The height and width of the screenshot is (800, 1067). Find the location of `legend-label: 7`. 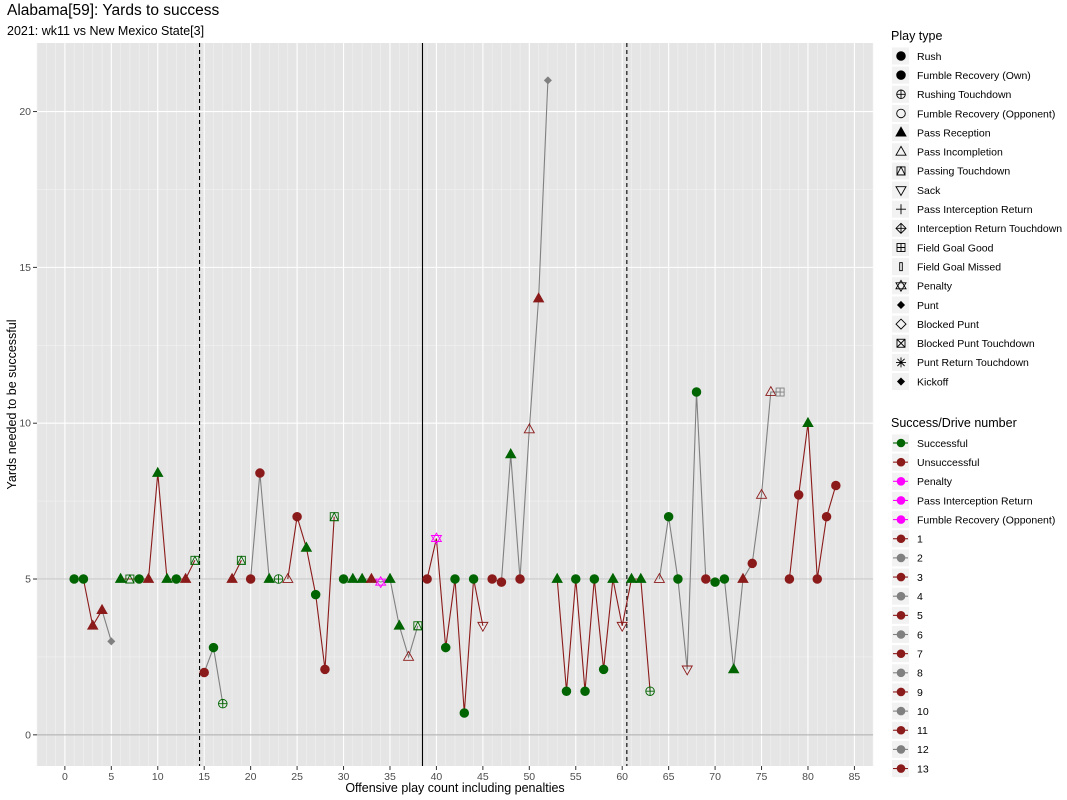

legend-label: 7 is located at coordinates (920, 654).